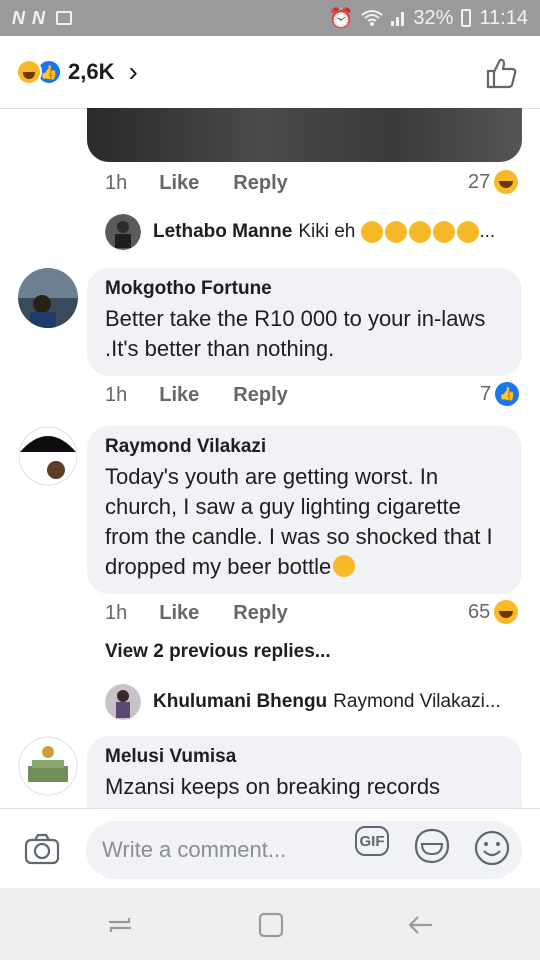 The width and height of the screenshot is (540, 960). I want to click on signal-icon, so click(398, 19).